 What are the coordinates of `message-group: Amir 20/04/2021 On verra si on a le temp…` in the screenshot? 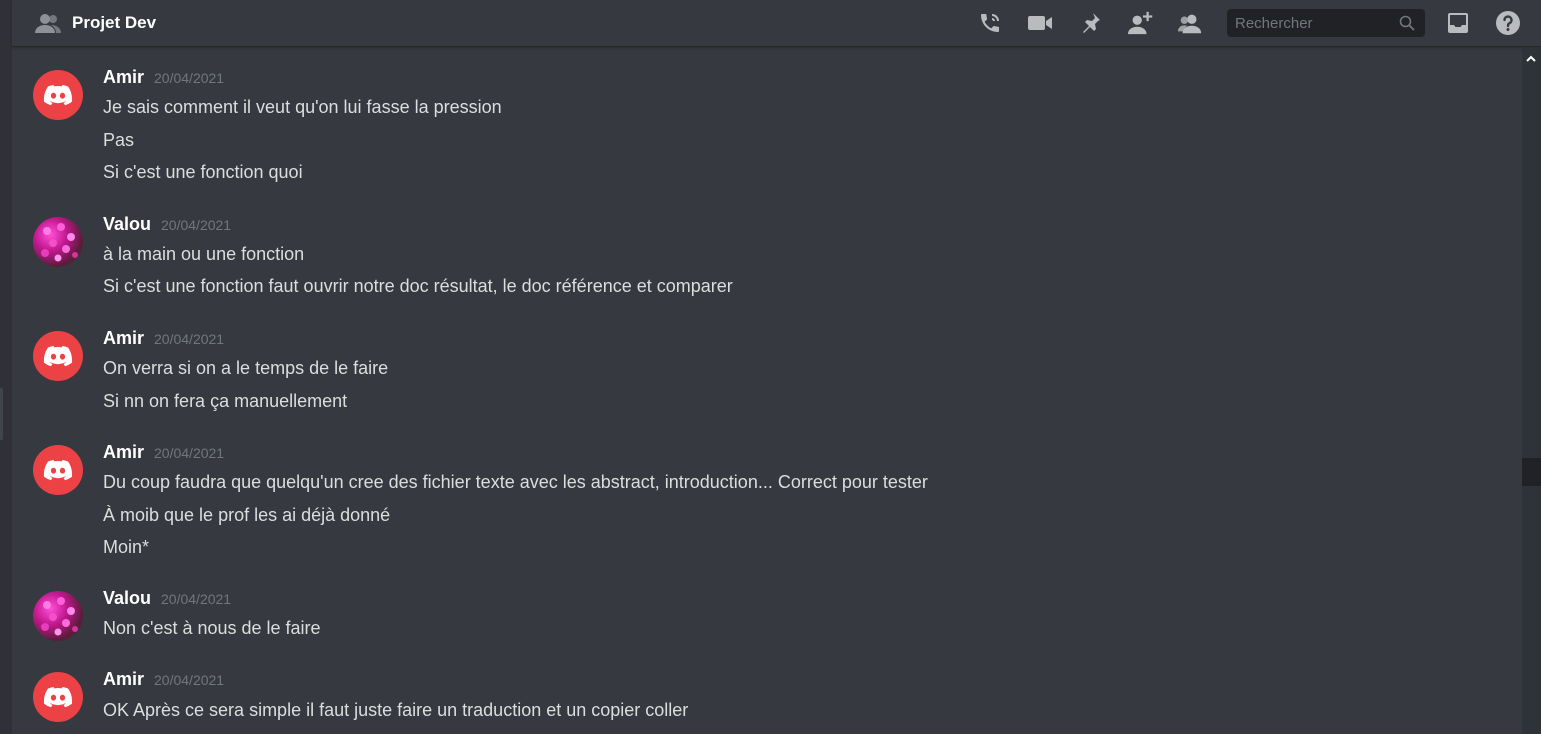 It's located at (762, 373).